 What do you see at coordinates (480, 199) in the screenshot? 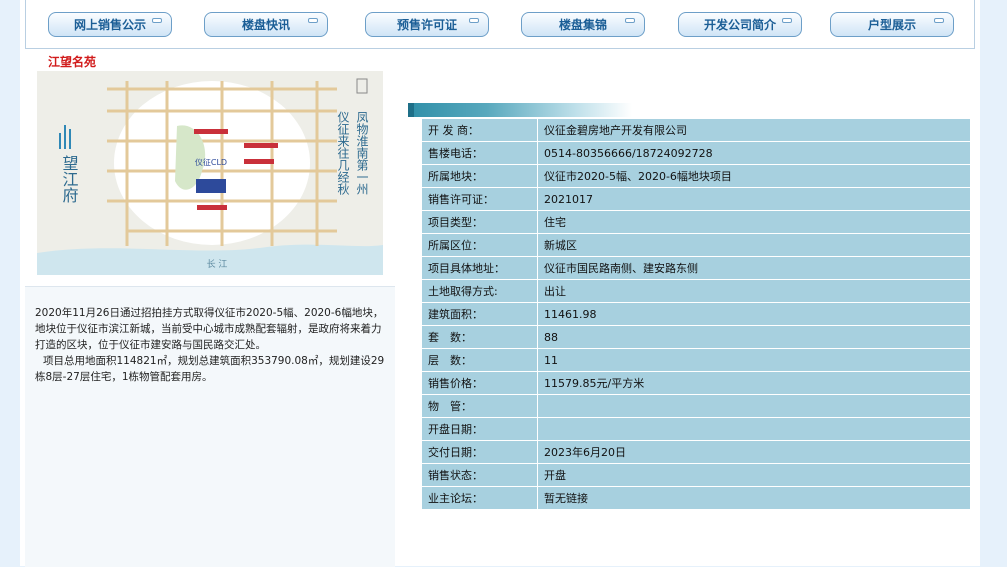
I see `info-label: 销售许可证：` at bounding box center [480, 199].